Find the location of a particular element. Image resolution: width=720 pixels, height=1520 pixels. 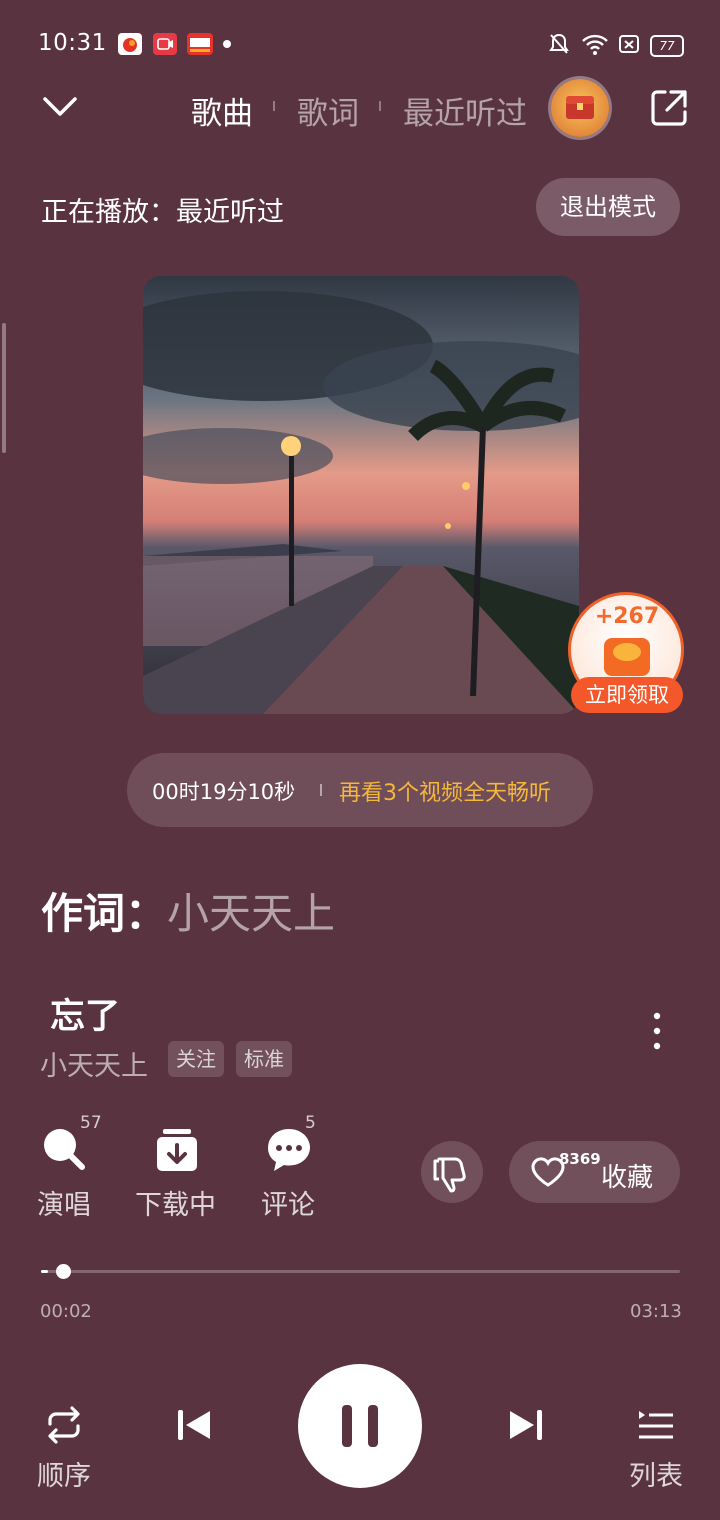

playlist-icon is located at coordinates (656, 1427).